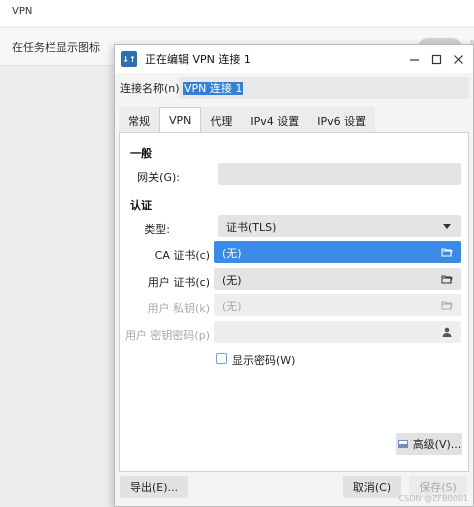 The height and width of the screenshot is (507, 474). Describe the element at coordinates (264, 360) in the screenshot. I see `show-password-label: 显示密码(W)` at that location.